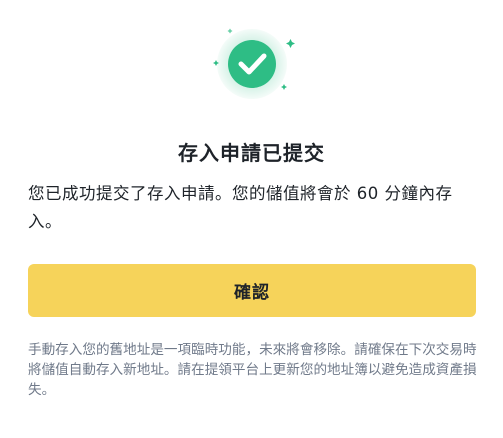  What do you see at coordinates (252, 290) in the screenshot?
I see `confirm-button: 確認` at bounding box center [252, 290].